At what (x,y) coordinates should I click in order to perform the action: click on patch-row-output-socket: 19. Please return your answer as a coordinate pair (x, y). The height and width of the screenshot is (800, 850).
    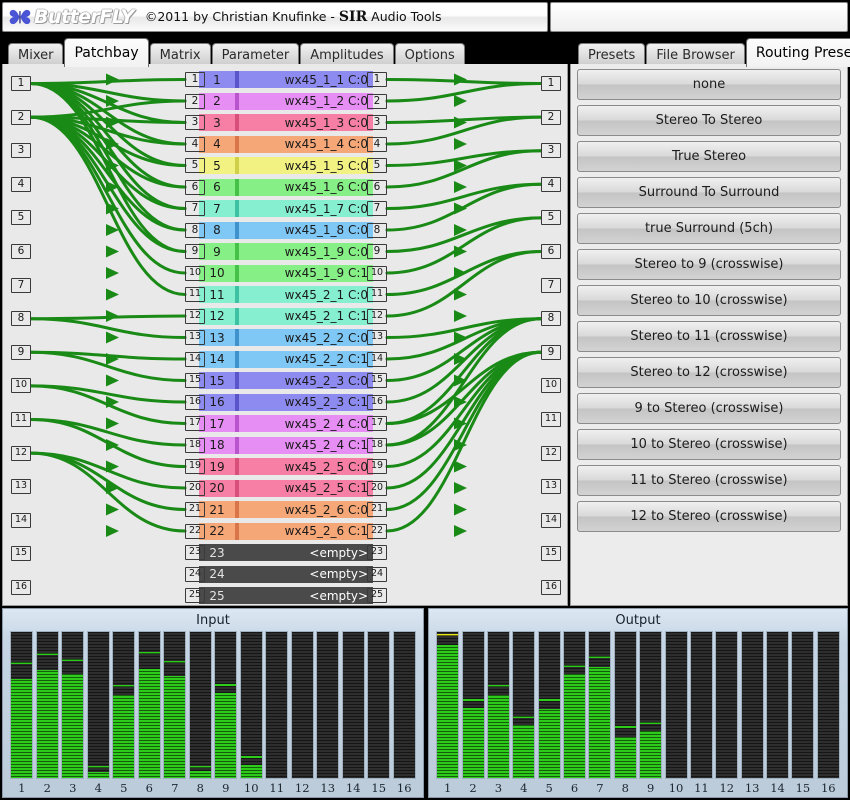
    Looking at the image, I should click on (377, 466).